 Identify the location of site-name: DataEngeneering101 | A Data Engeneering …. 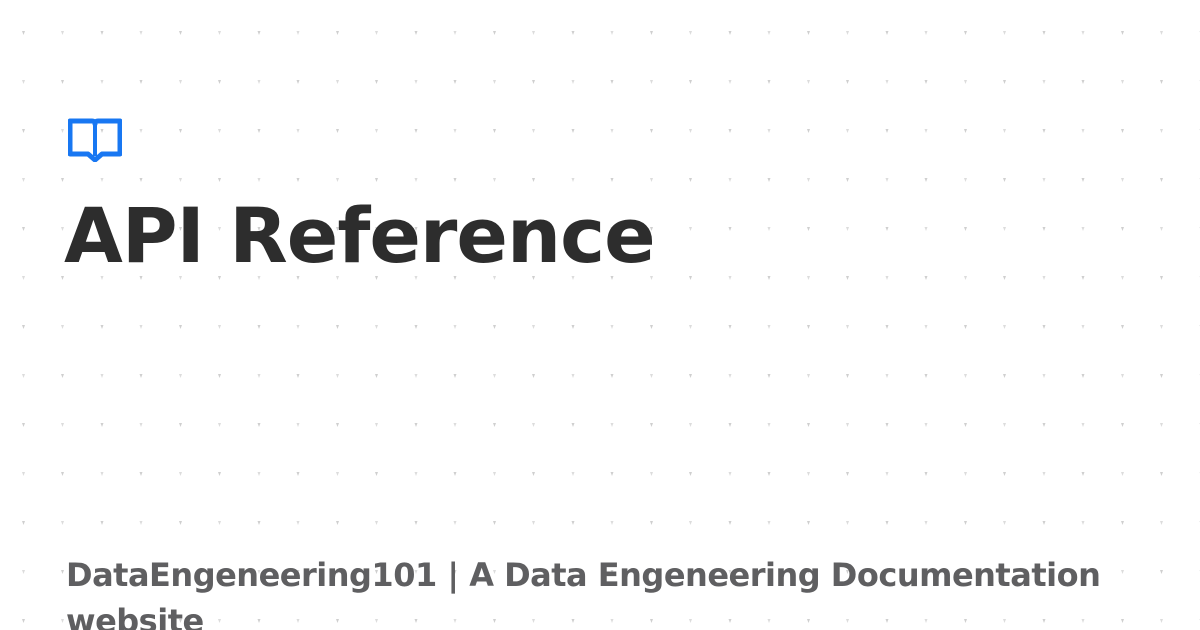
(583, 593).